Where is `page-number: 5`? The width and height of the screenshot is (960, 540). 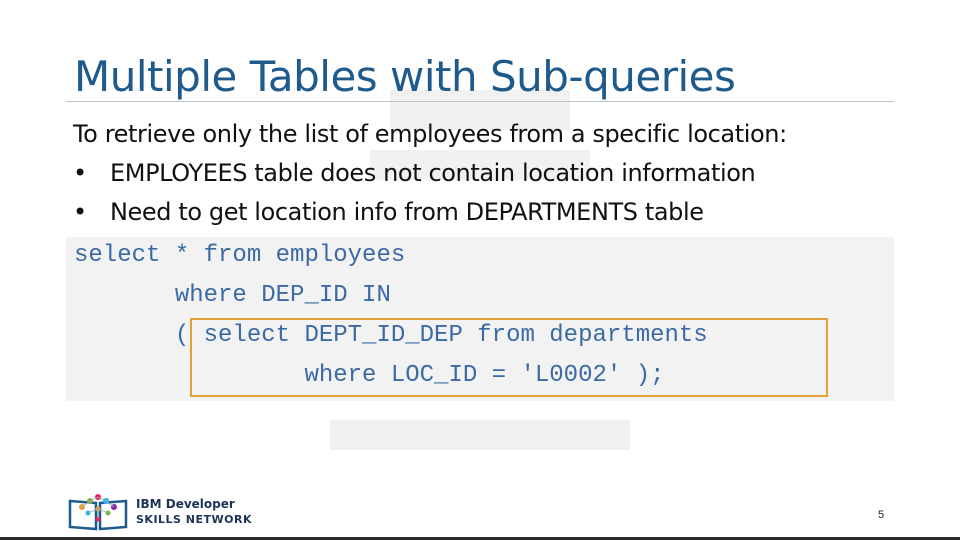
page-number: 5 is located at coordinates (881, 515).